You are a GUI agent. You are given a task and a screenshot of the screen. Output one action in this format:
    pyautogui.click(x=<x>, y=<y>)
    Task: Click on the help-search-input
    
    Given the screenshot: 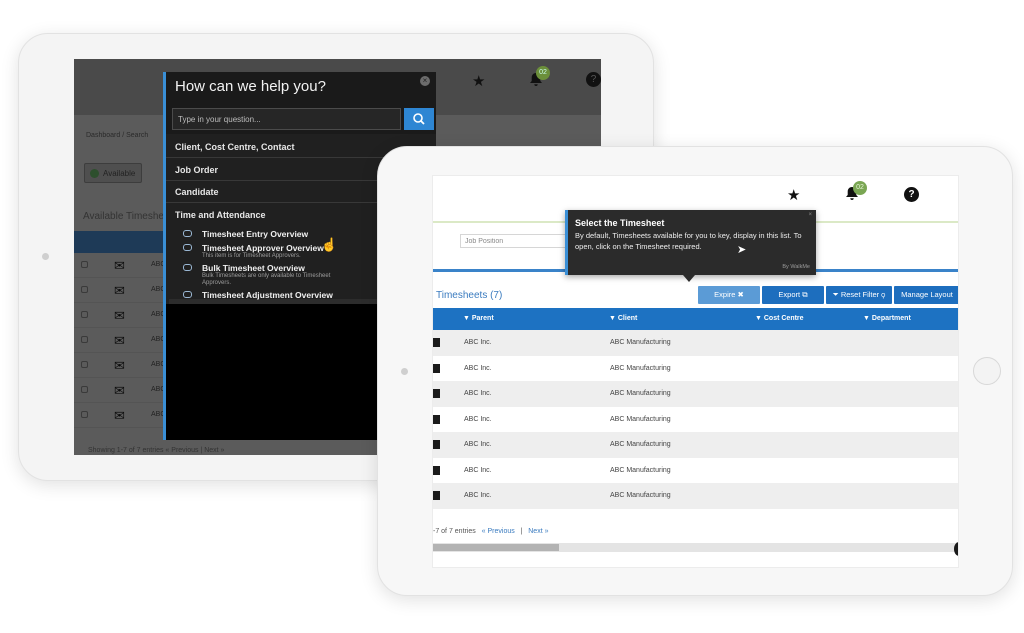 What is the action you would take?
    pyautogui.click(x=286, y=119)
    